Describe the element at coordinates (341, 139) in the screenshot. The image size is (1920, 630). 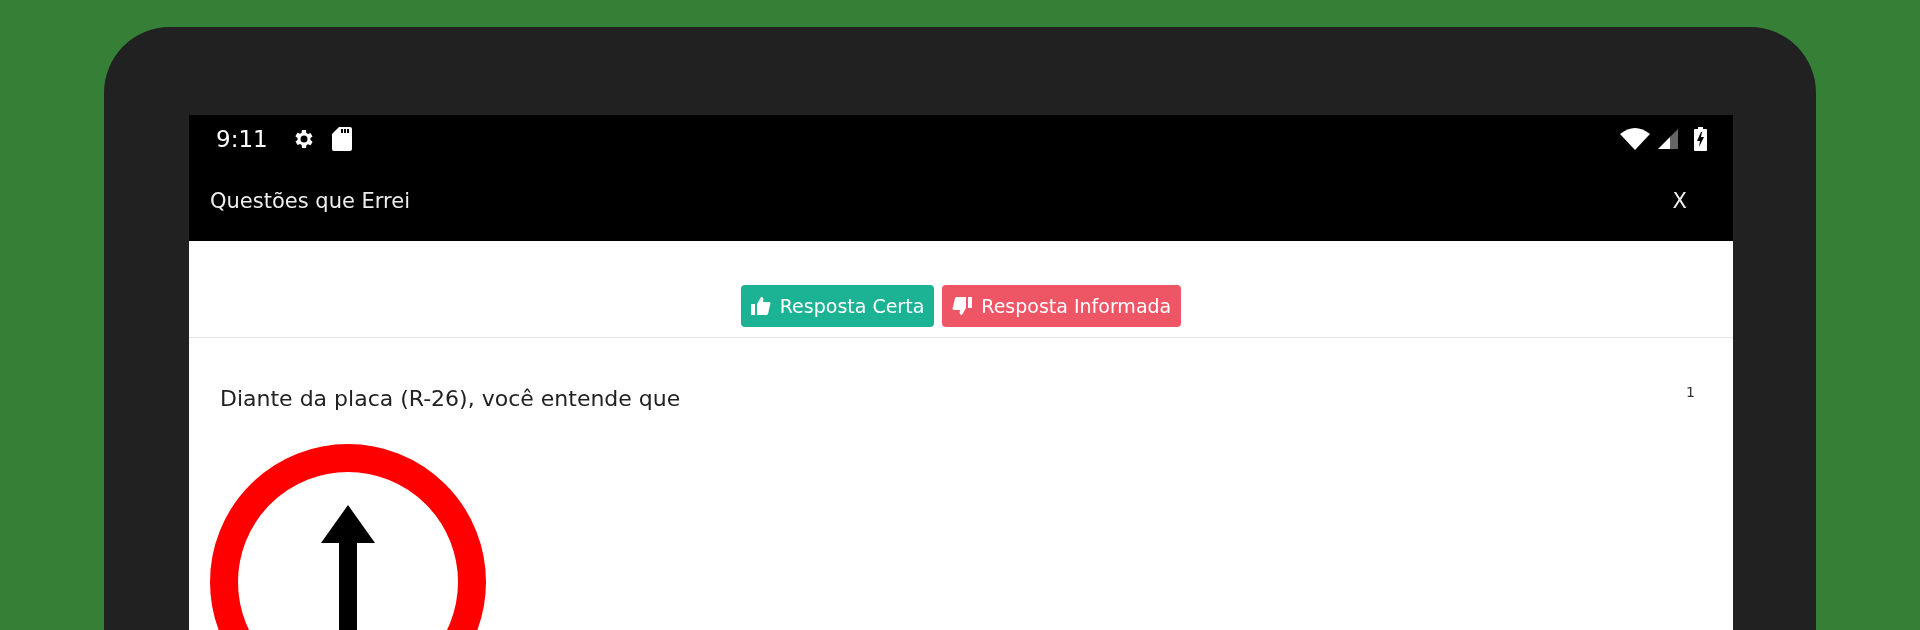
I see `sd-card-icon` at that location.